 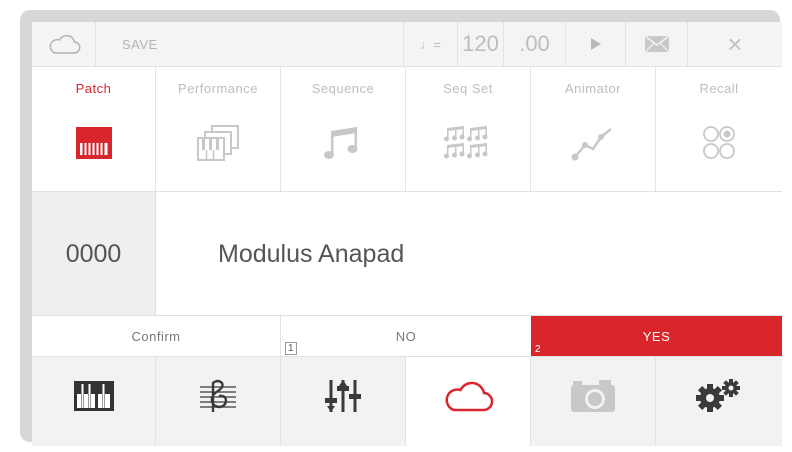 I want to click on yes-label: YES, so click(x=656, y=336).